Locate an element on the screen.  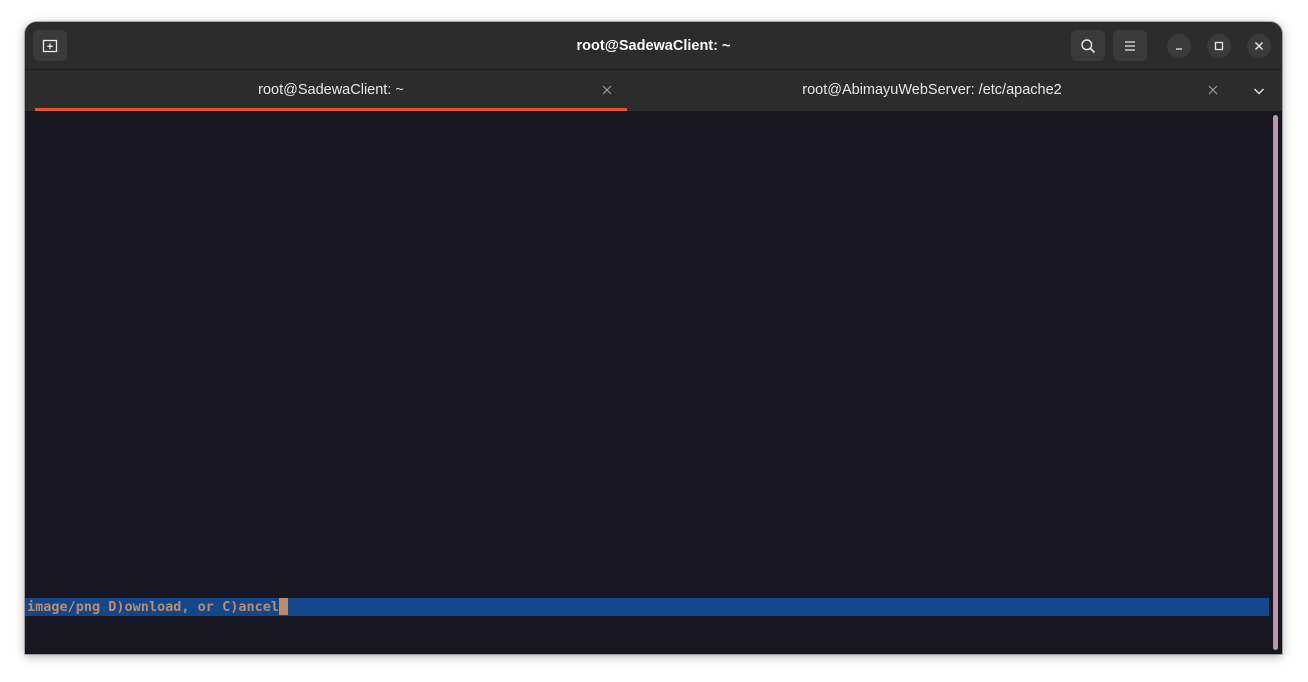
tab-label: root@AbimayuWebServer: /etc/apache2 is located at coordinates (932, 90).